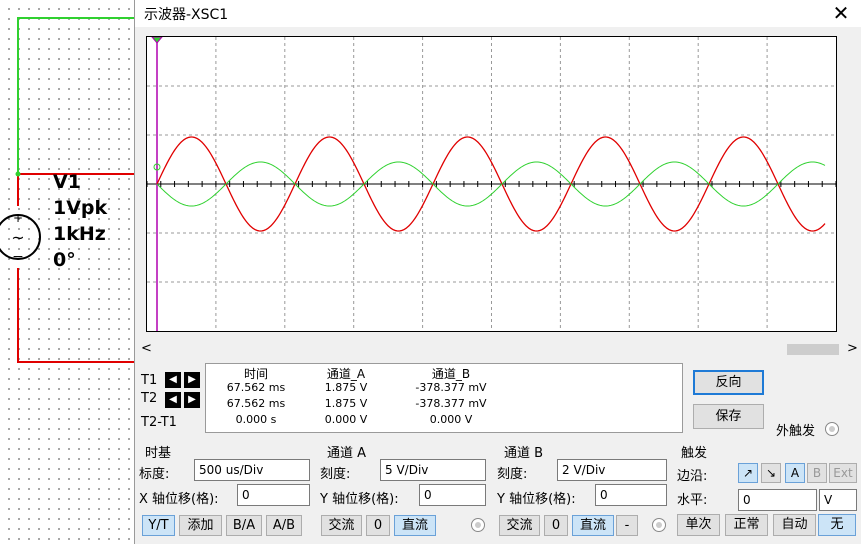  Describe the element at coordinates (252, 470) in the screenshot. I see `timebase-scale-field: 500 us/Div` at that location.